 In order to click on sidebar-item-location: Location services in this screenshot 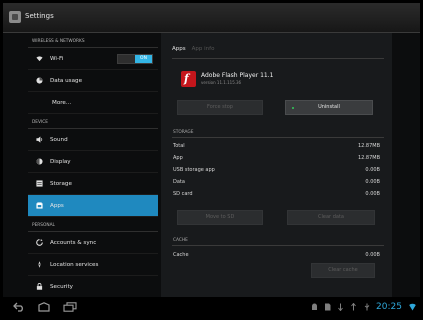, I will do `click(93, 265)`.